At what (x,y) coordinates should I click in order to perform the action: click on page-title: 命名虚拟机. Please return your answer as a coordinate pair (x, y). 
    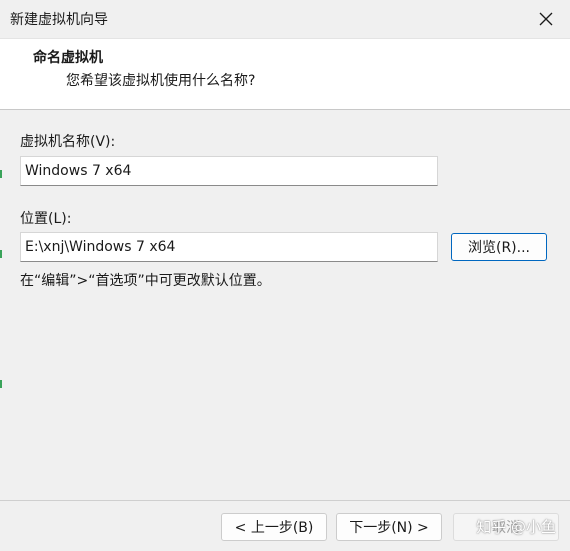
    Looking at the image, I should click on (68, 58).